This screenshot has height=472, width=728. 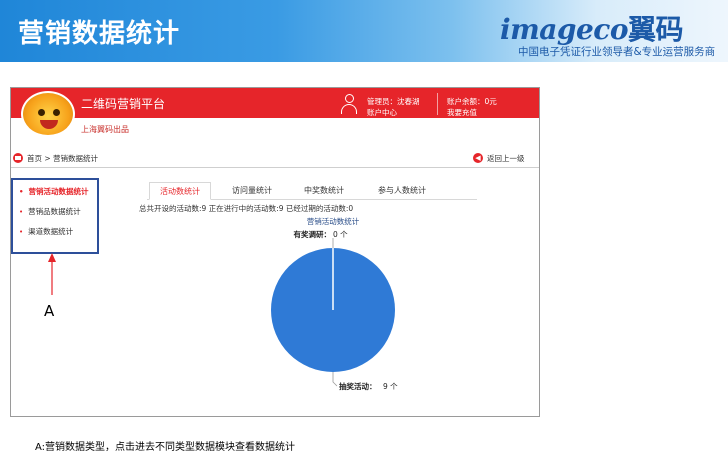 What do you see at coordinates (49, 311) in the screenshot?
I see `annotation-label: A` at bounding box center [49, 311].